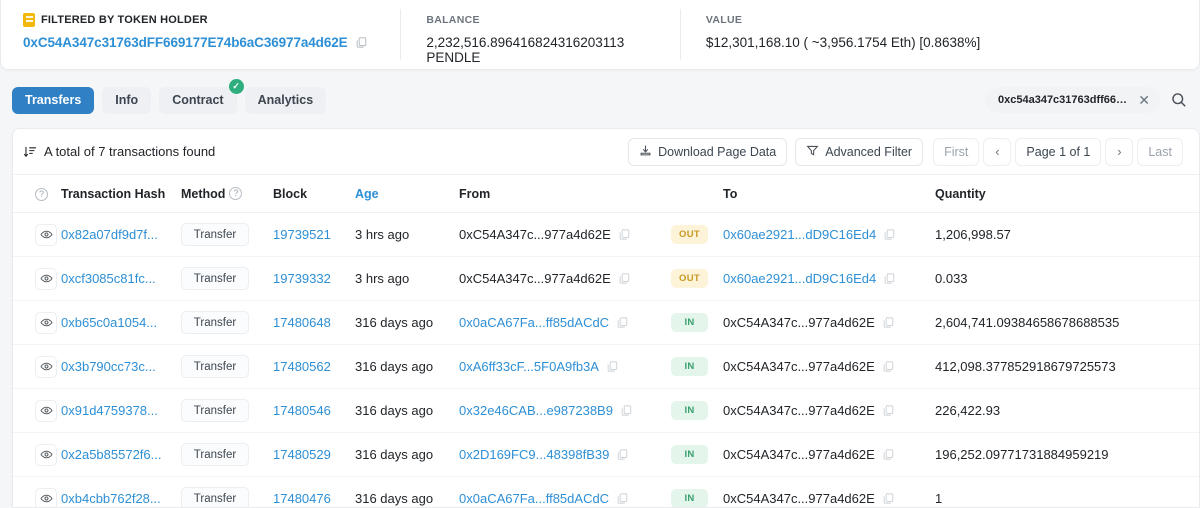 The width and height of the screenshot is (1200, 508). What do you see at coordinates (302, 410) in the screenshot?
I see `row-block-link: 17480546` at bounding box center [302, 410].